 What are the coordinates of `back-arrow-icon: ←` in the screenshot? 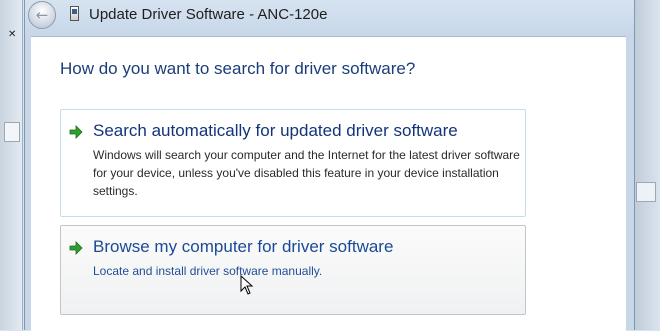 It's located at (42, 15).